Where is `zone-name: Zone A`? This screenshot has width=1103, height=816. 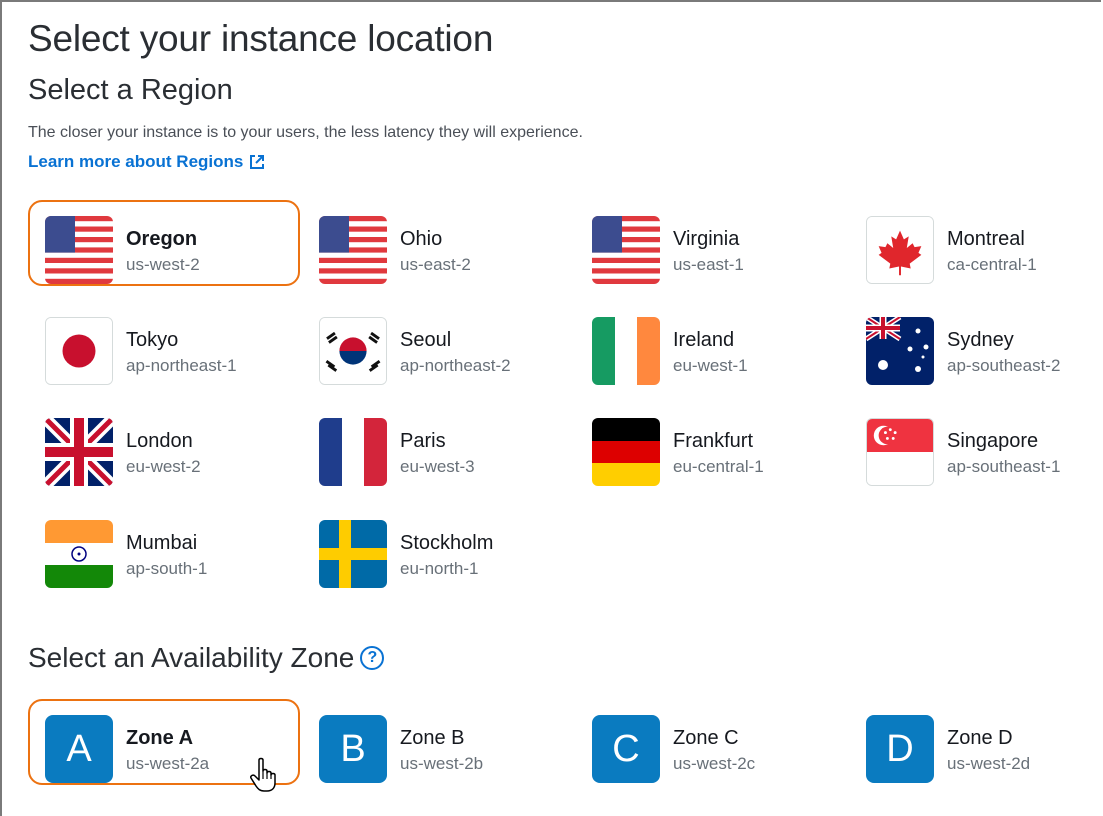 zone-name: Zone A is located at coordinates (160, 738).